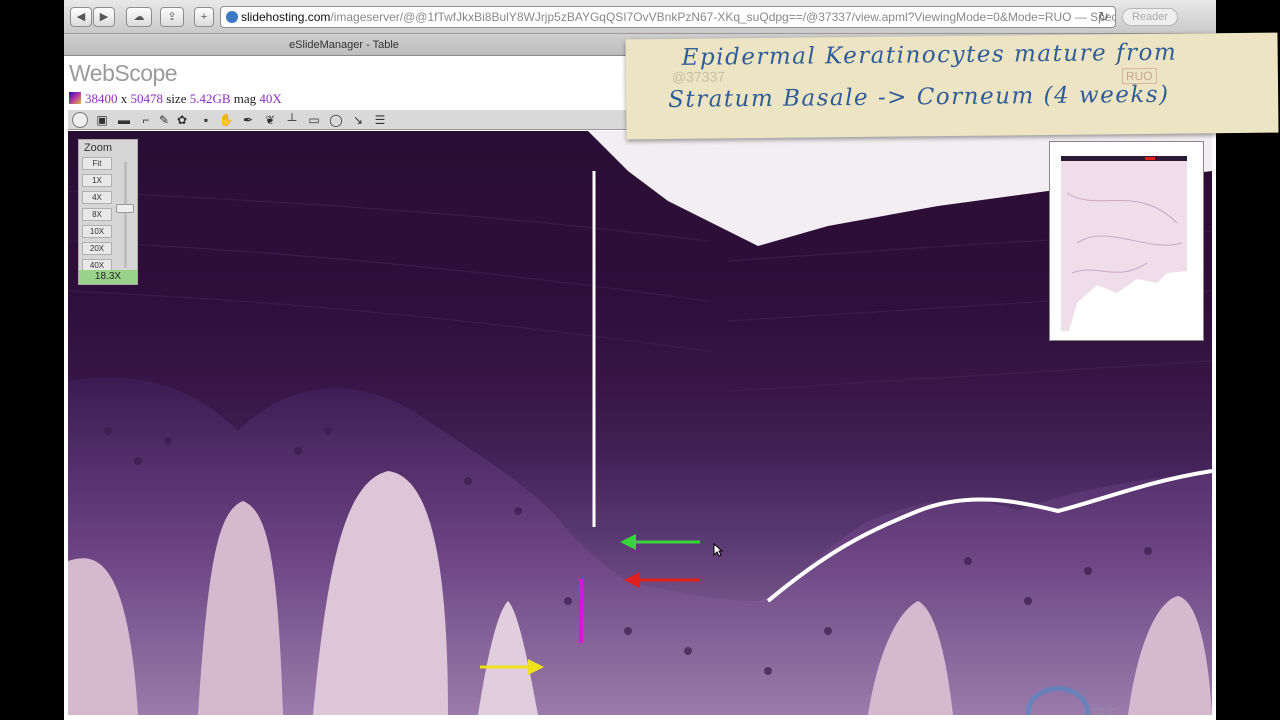  I want to click on ellipse-icon: ◯, so click(336, 120).